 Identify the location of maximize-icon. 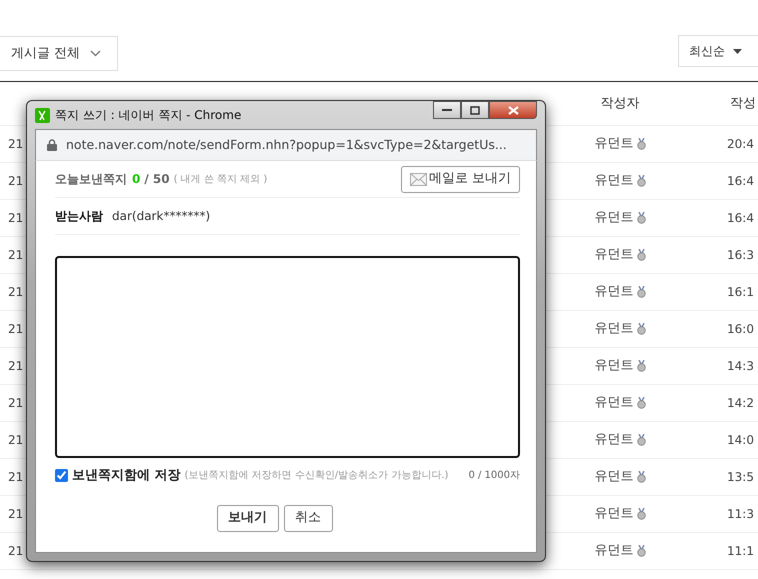
(475, 110).